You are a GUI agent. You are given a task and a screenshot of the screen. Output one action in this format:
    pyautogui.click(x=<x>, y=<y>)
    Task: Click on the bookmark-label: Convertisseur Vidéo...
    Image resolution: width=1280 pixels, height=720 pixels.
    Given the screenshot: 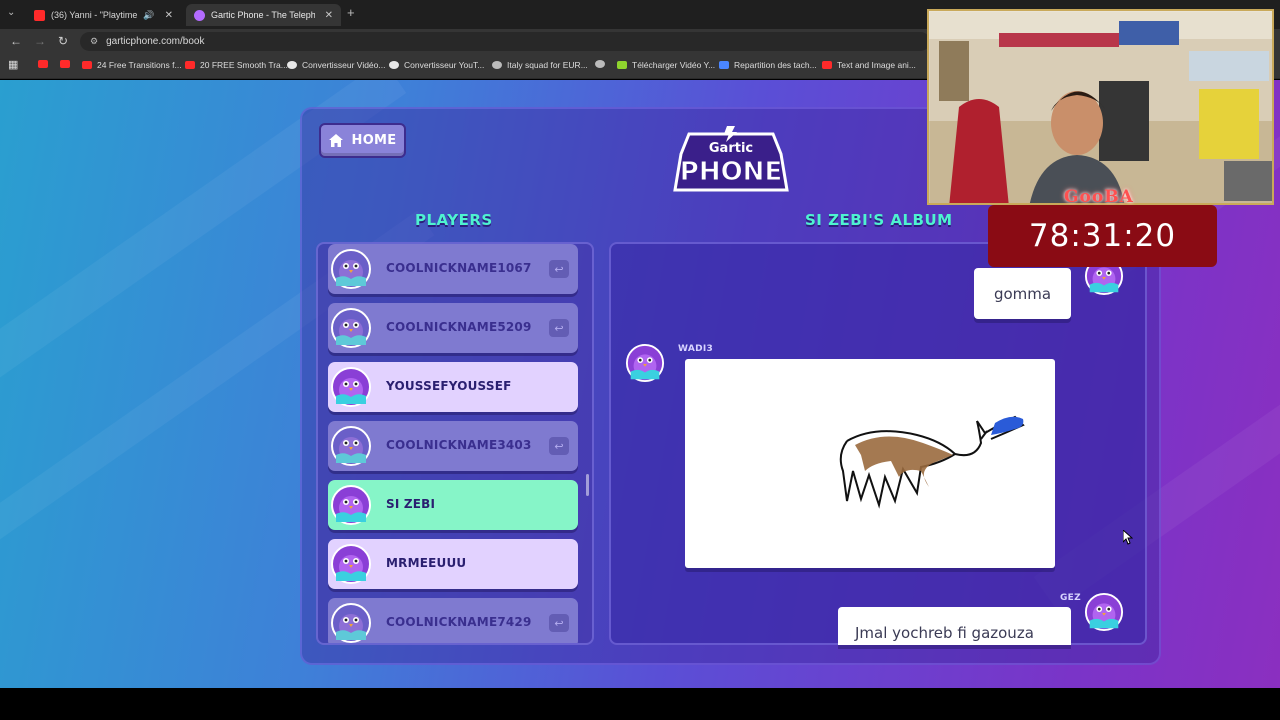 What is the action you would take?
    pyautogui.click(x=344, y=65)
    